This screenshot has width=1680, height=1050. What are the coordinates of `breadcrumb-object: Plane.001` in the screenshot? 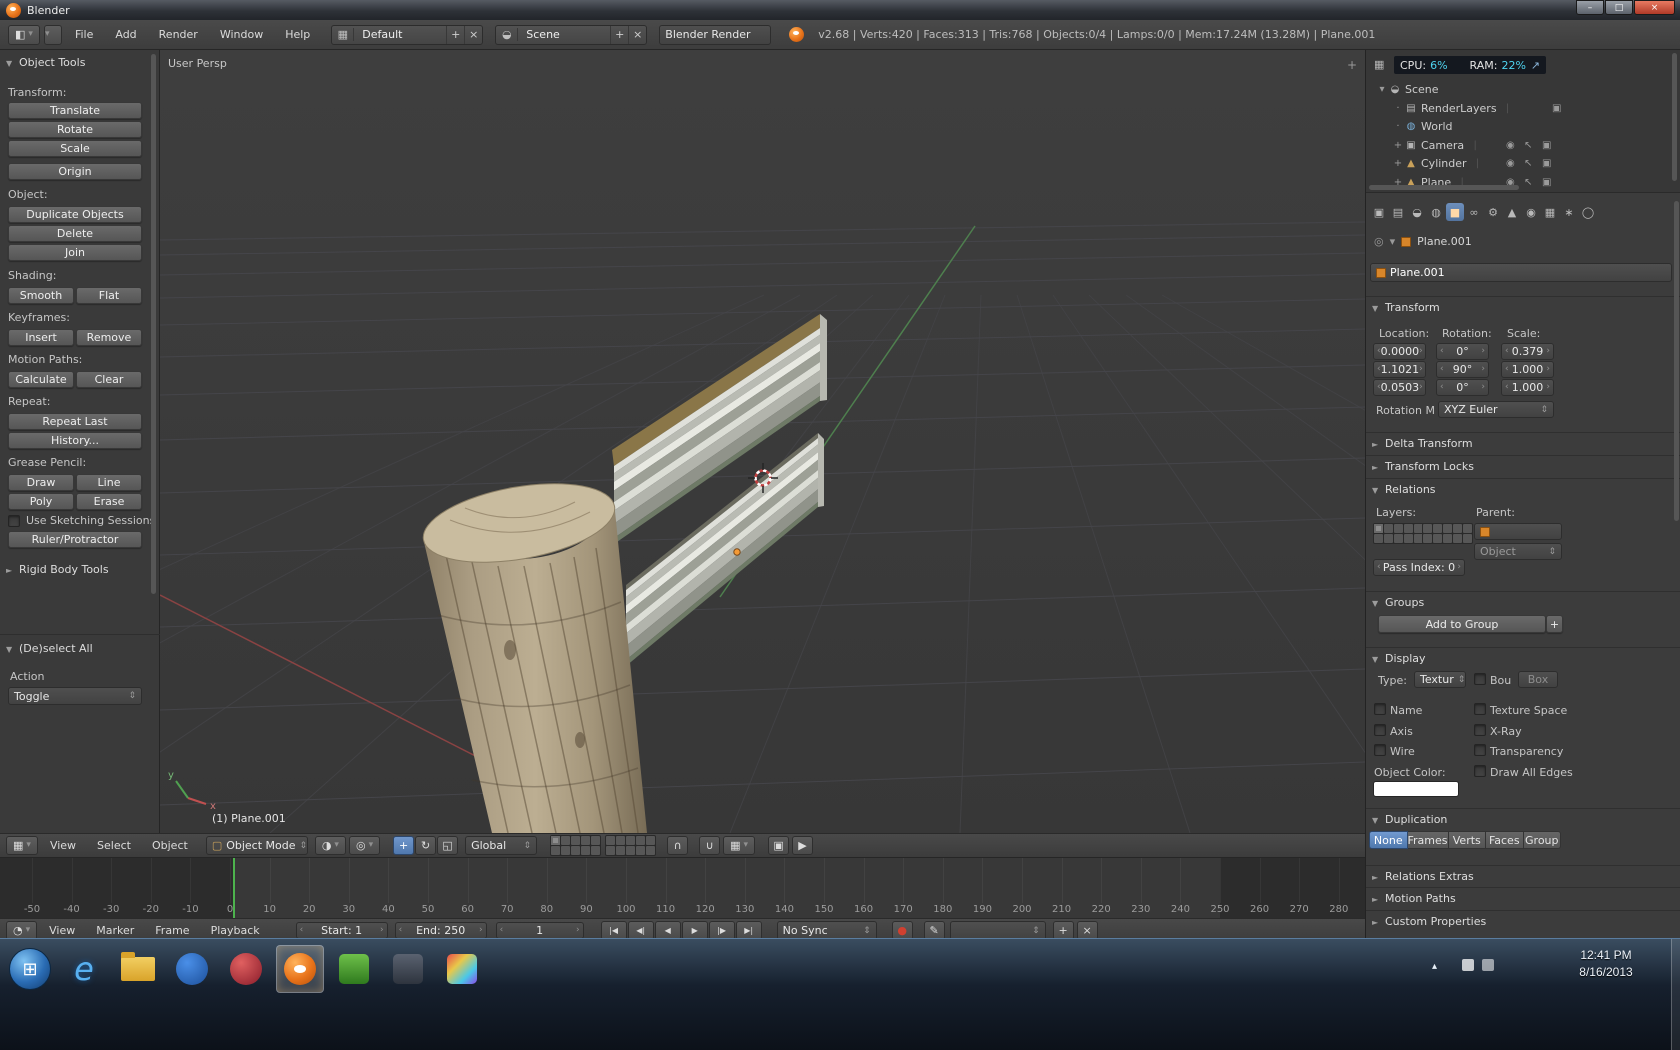 It's located at (1444, 241).